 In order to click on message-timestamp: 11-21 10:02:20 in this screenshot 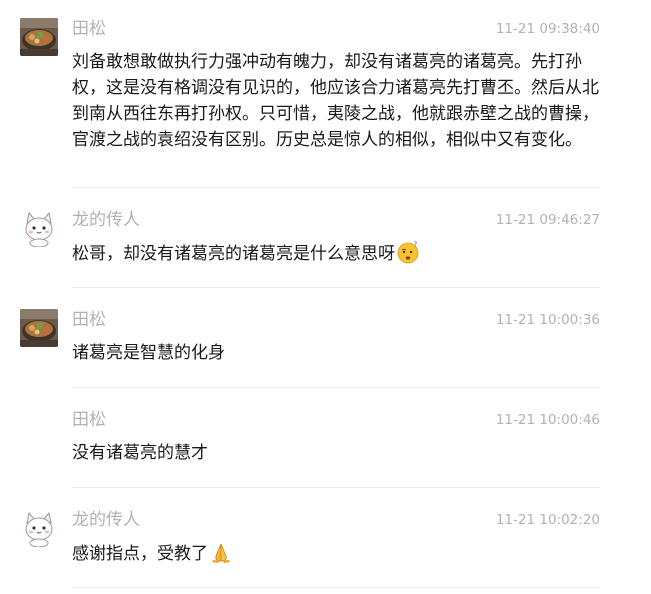, I will do `click(547, 520)`.